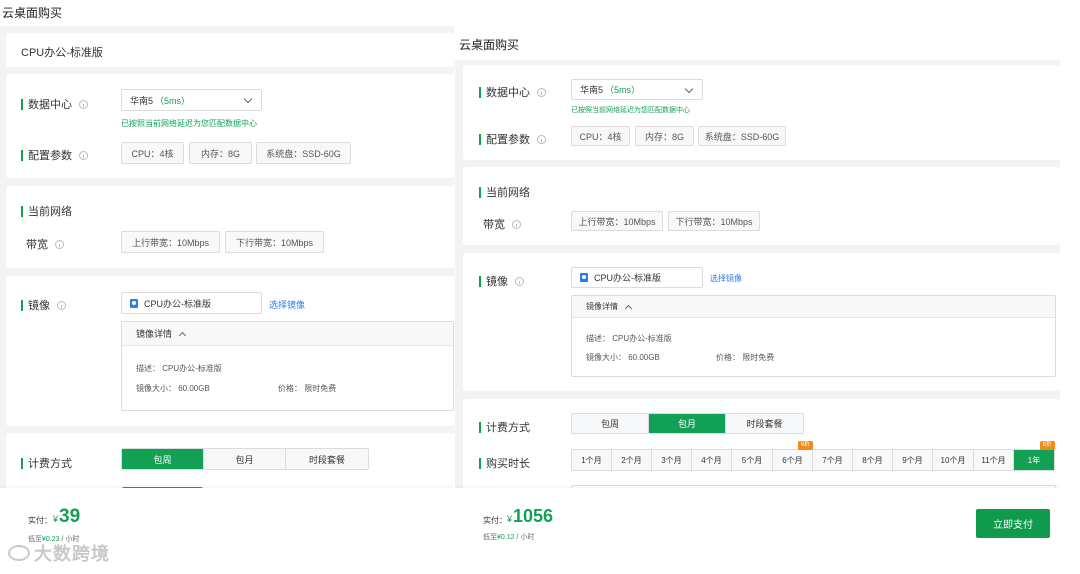  Describe the element at coordinates (59, 553) in the screenshot. I see `watermark-logo: 大数跨境` at that location.